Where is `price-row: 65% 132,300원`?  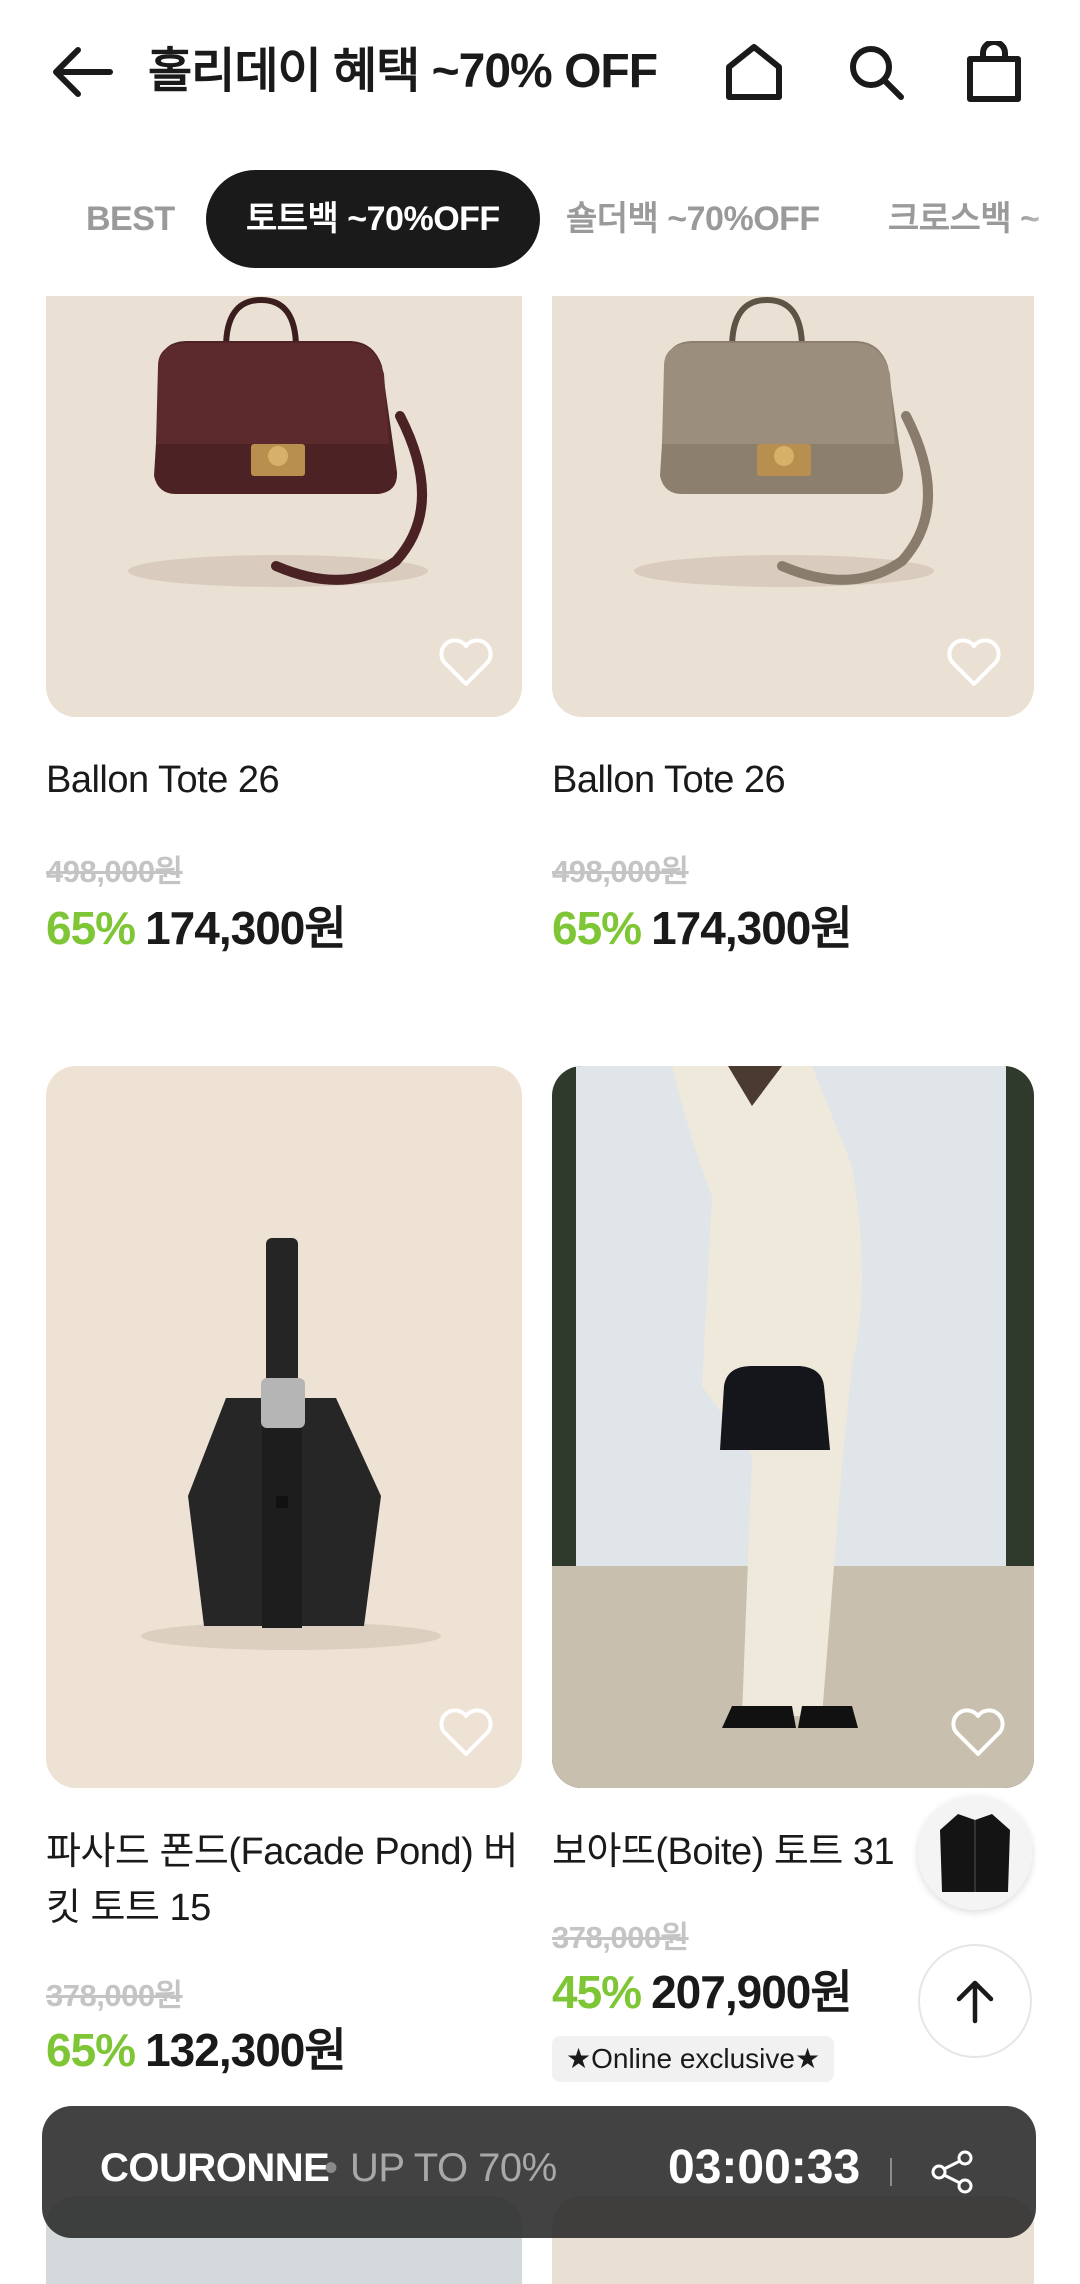 price-row: 65% 132,300원 is located at coordinates (196, 2047).